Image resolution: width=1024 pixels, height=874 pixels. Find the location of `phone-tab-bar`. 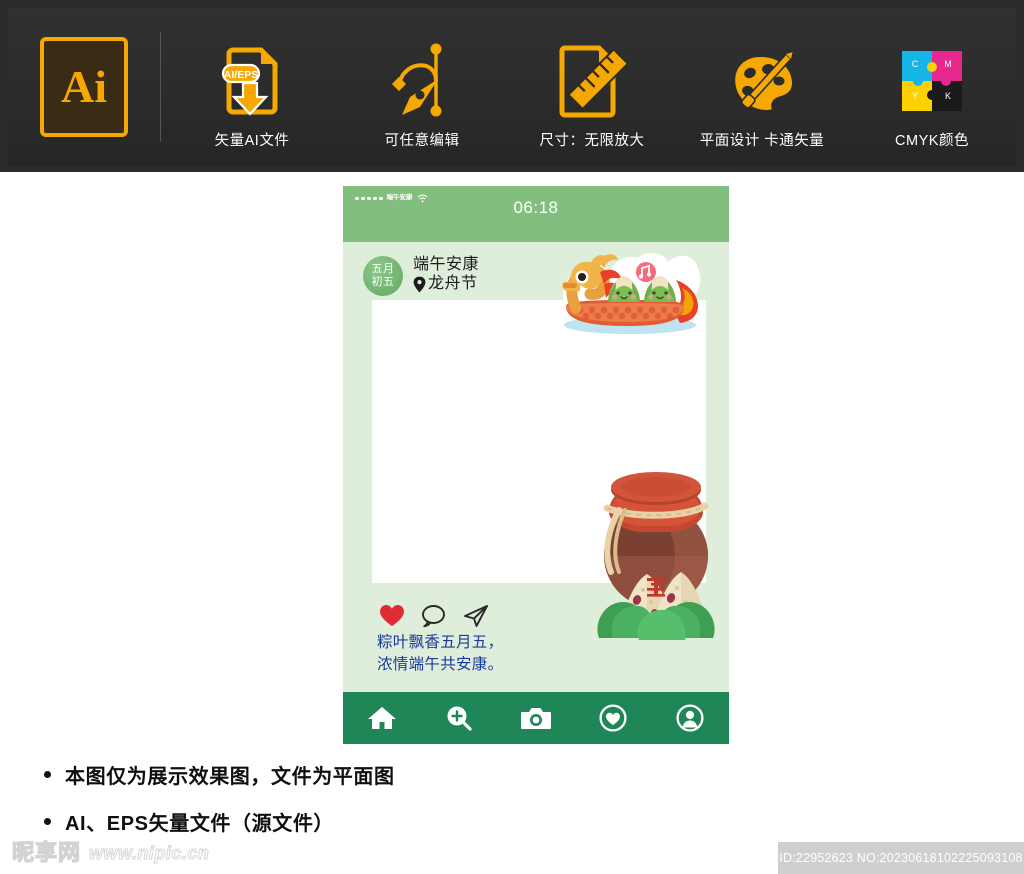

phone-tab-bar is located at coordinates (536, 718).